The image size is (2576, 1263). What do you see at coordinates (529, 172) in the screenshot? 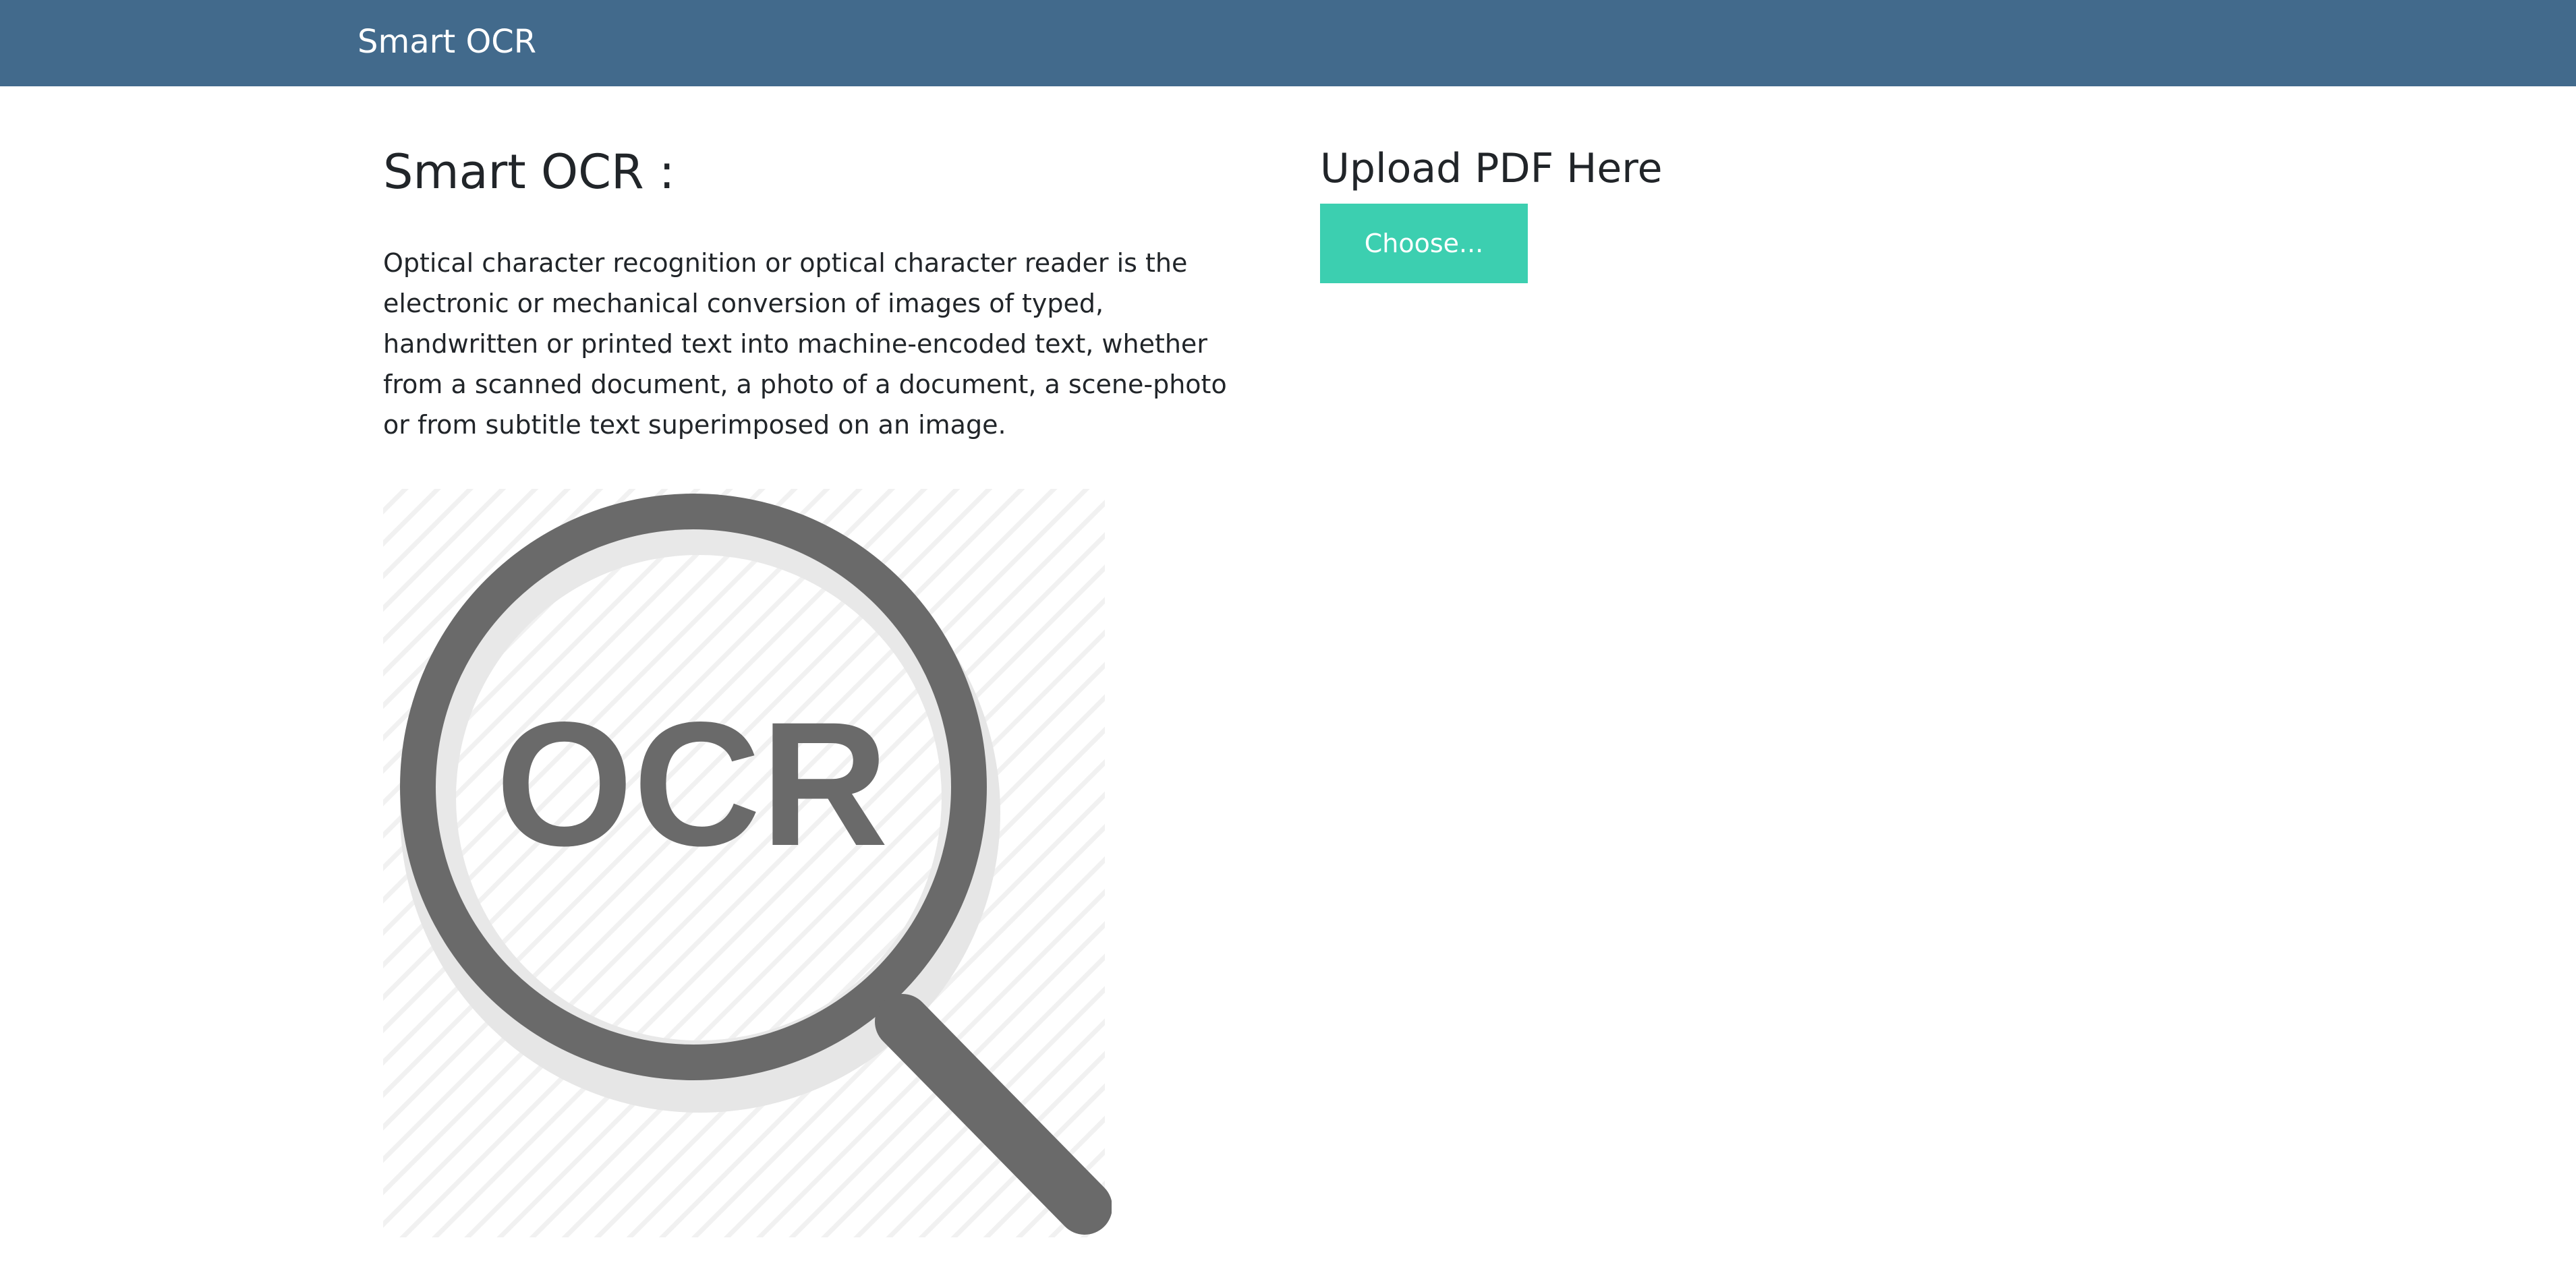
I see `page-title: Smart OCR :` at bounding box center [529, 172].